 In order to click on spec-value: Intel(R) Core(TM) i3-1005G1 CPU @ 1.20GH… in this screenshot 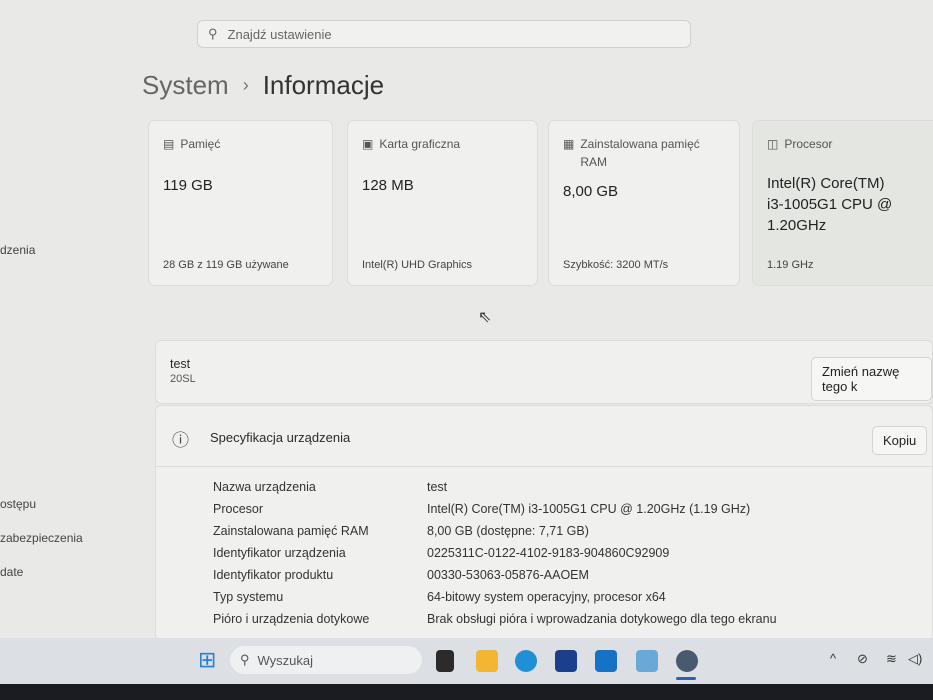, I will do `click(588, 509)`.